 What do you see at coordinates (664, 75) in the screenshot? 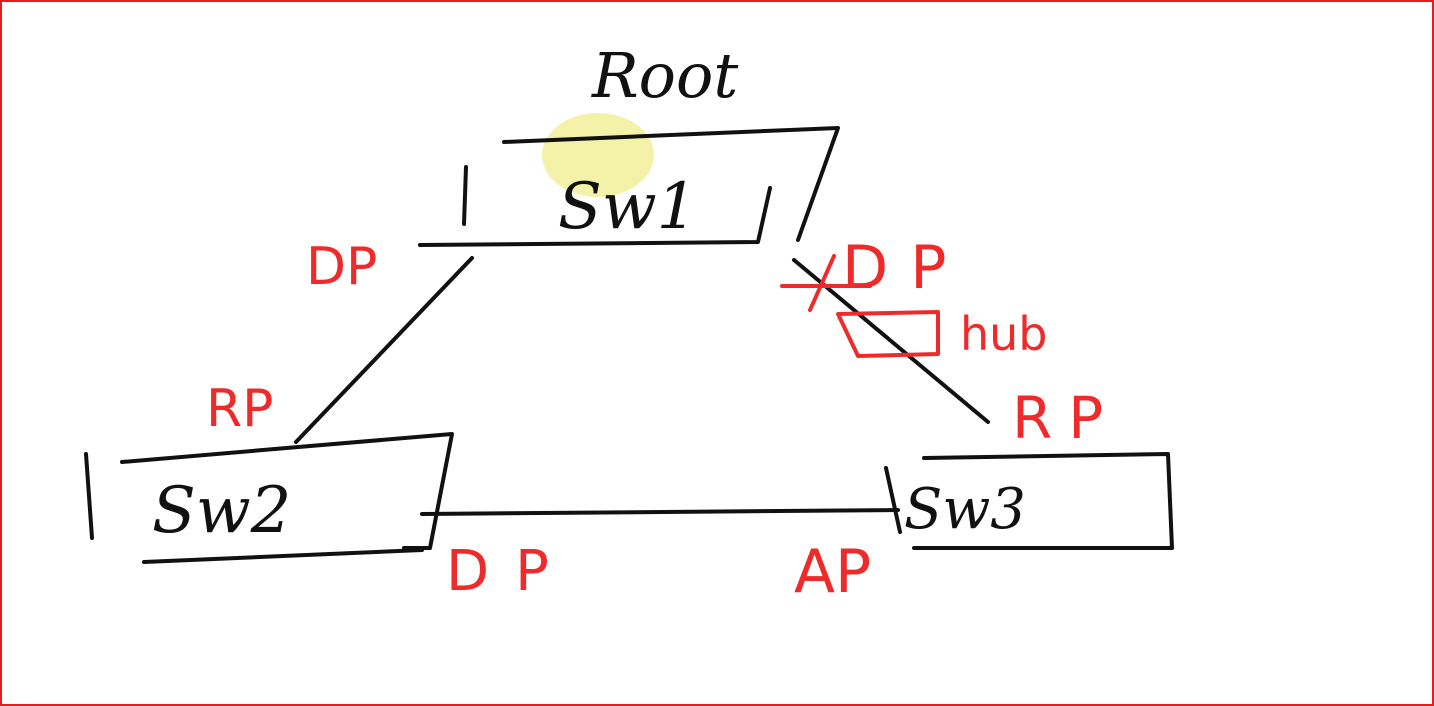
I see `root-label: Root` at bounding box center [664, 75].